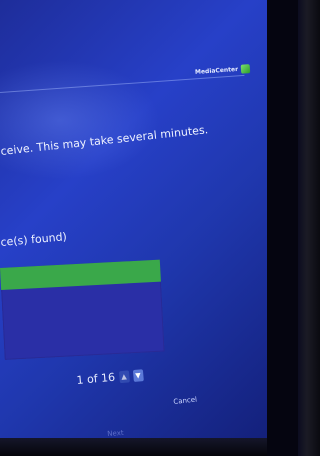 The width and height of the screenshot is (320, 456). I want to click on next-button: Next, so click(115, 433).